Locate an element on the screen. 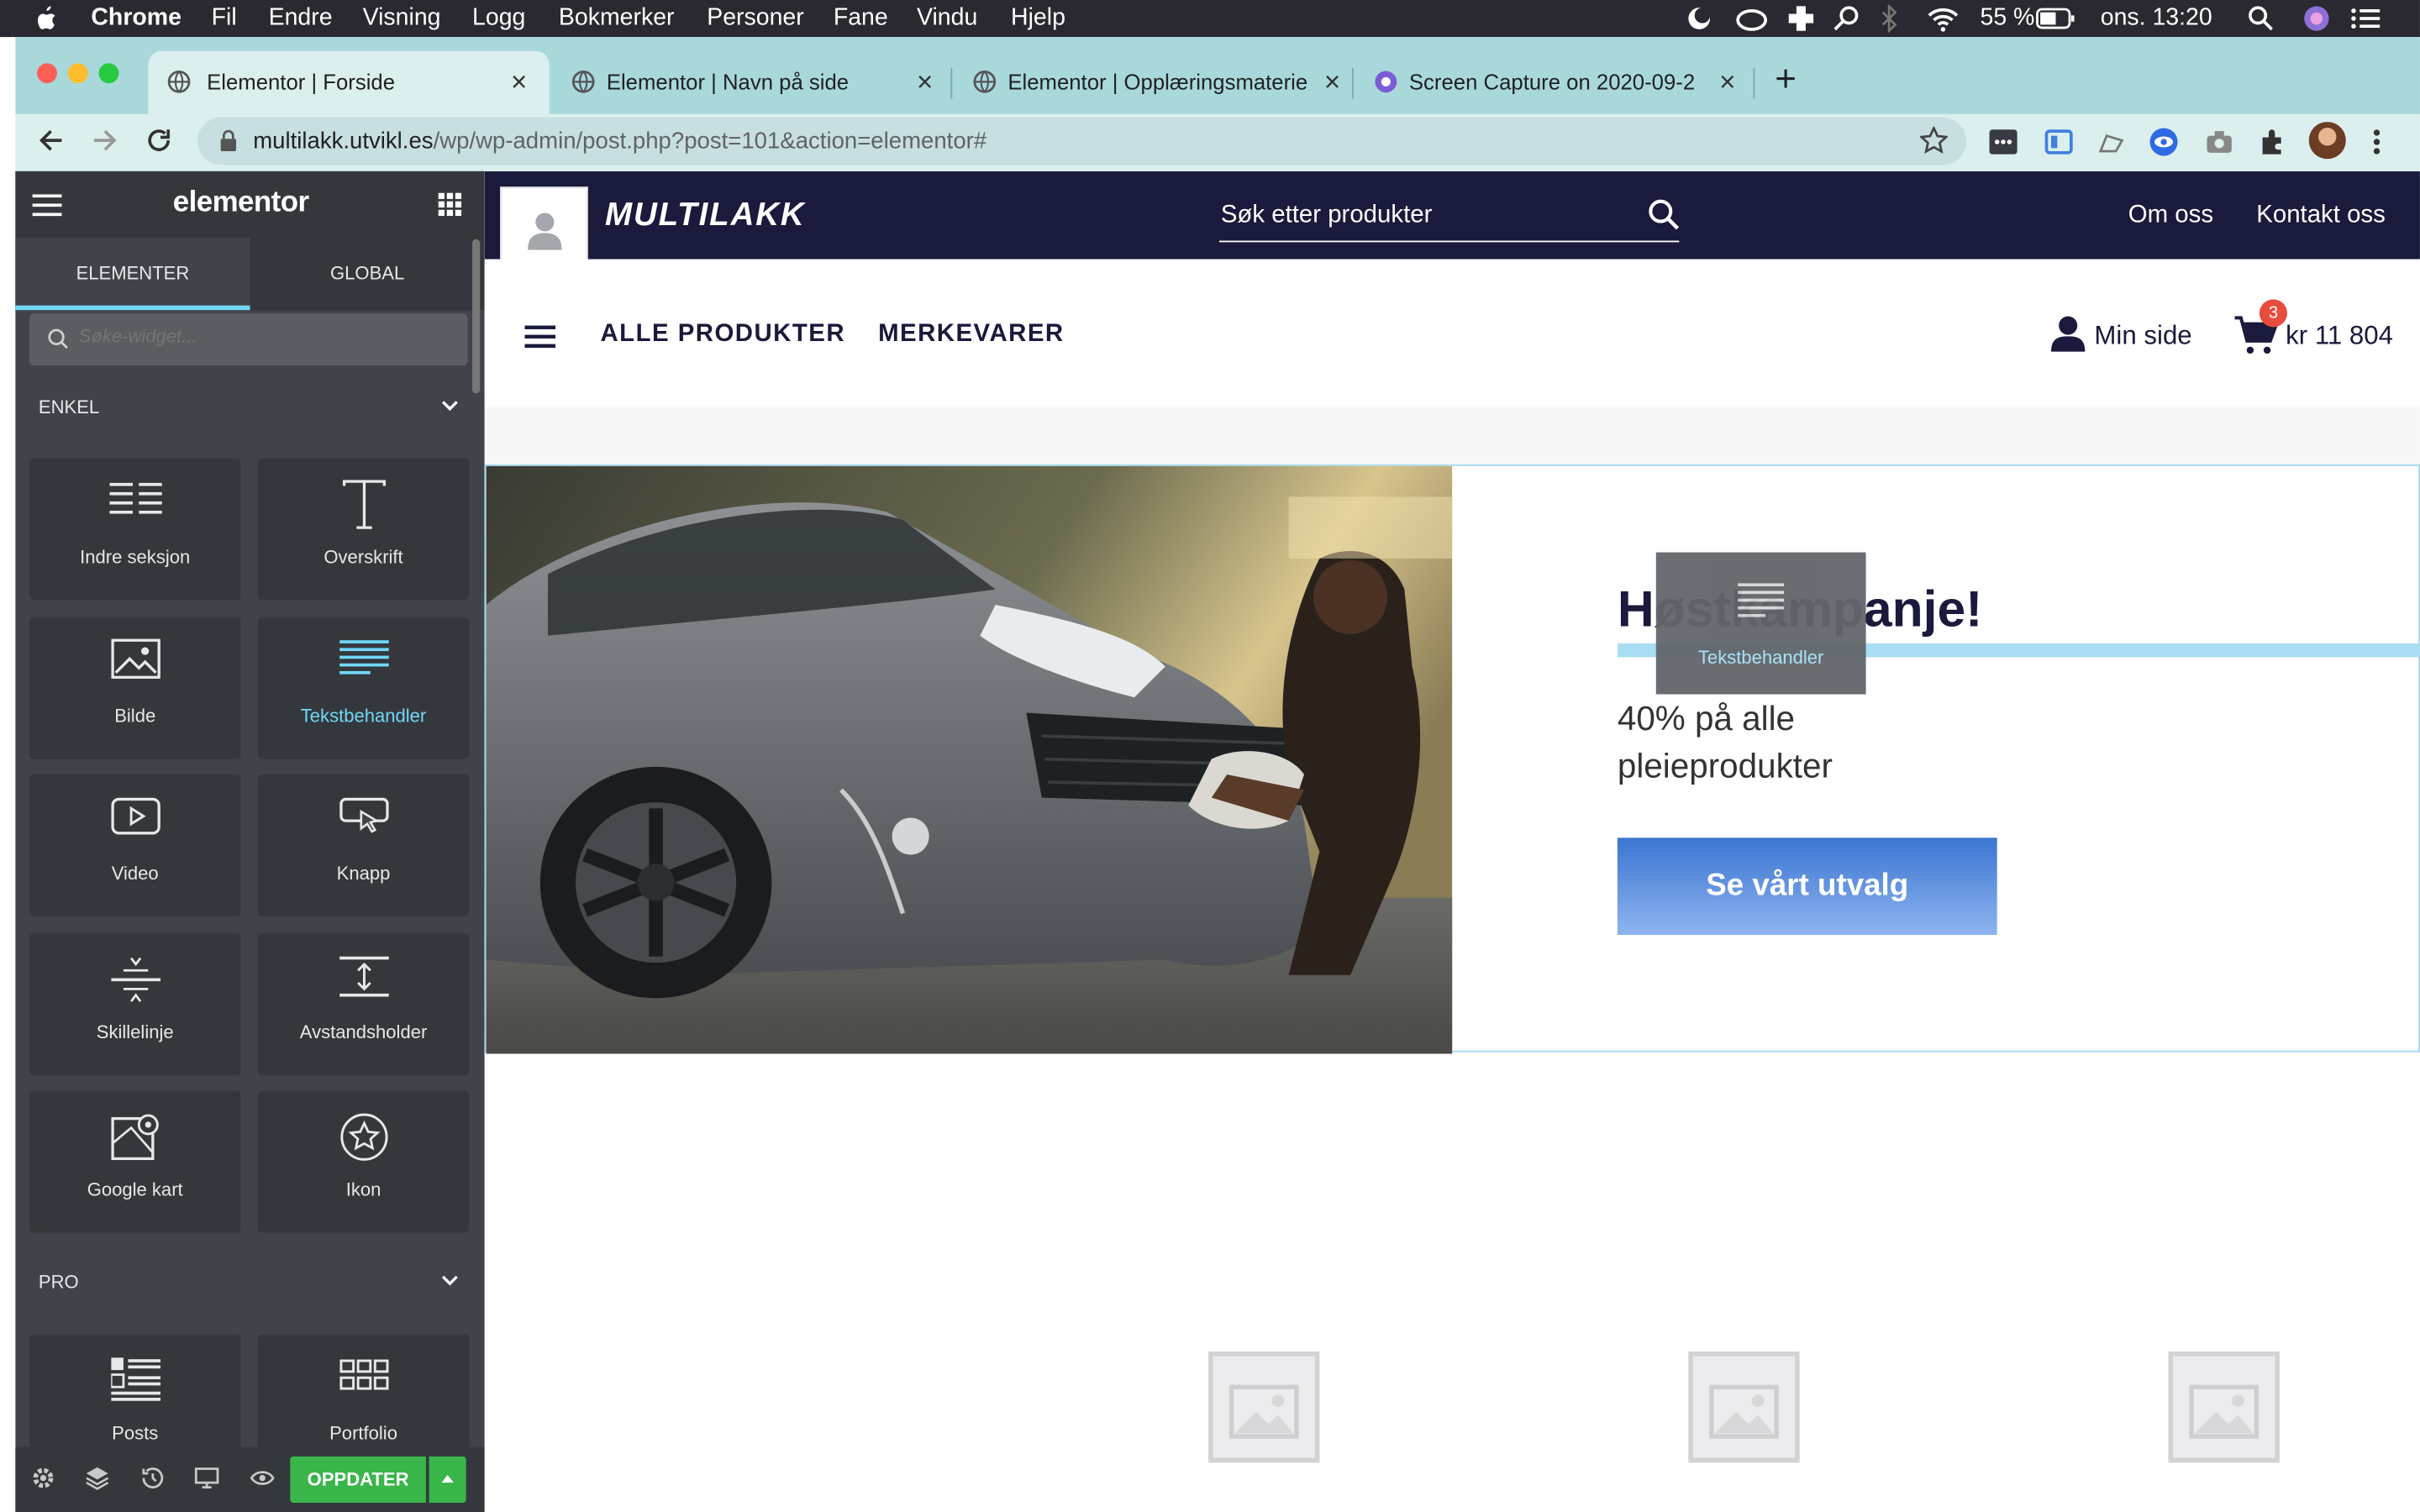  battery-icon is located at coordinates (2056, 19).